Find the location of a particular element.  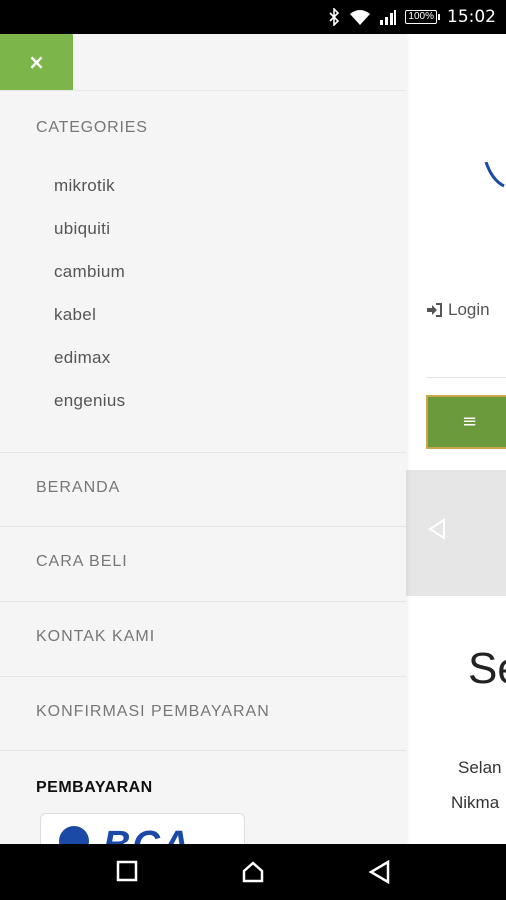

menu-toggle-button: ≡ is located at coordinates (466, 422).